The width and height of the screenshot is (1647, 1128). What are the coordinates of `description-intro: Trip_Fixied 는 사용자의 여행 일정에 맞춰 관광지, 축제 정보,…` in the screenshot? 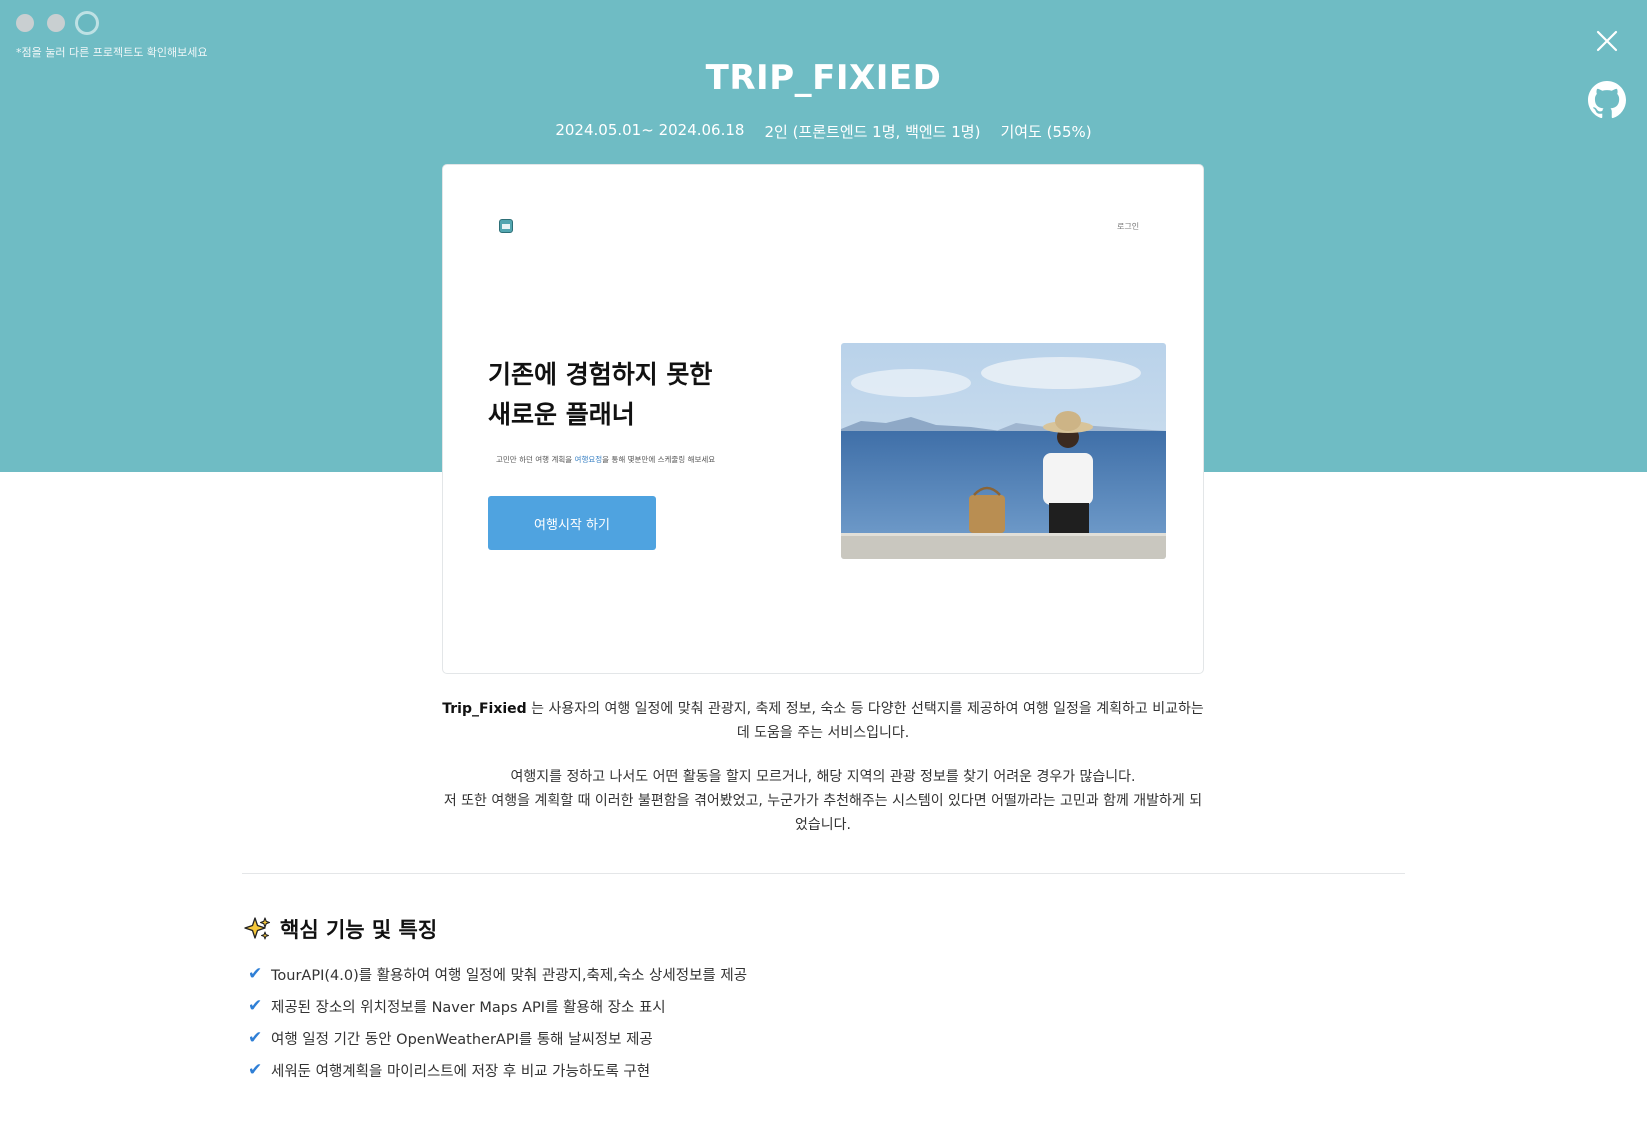 It's located at (823, 721).